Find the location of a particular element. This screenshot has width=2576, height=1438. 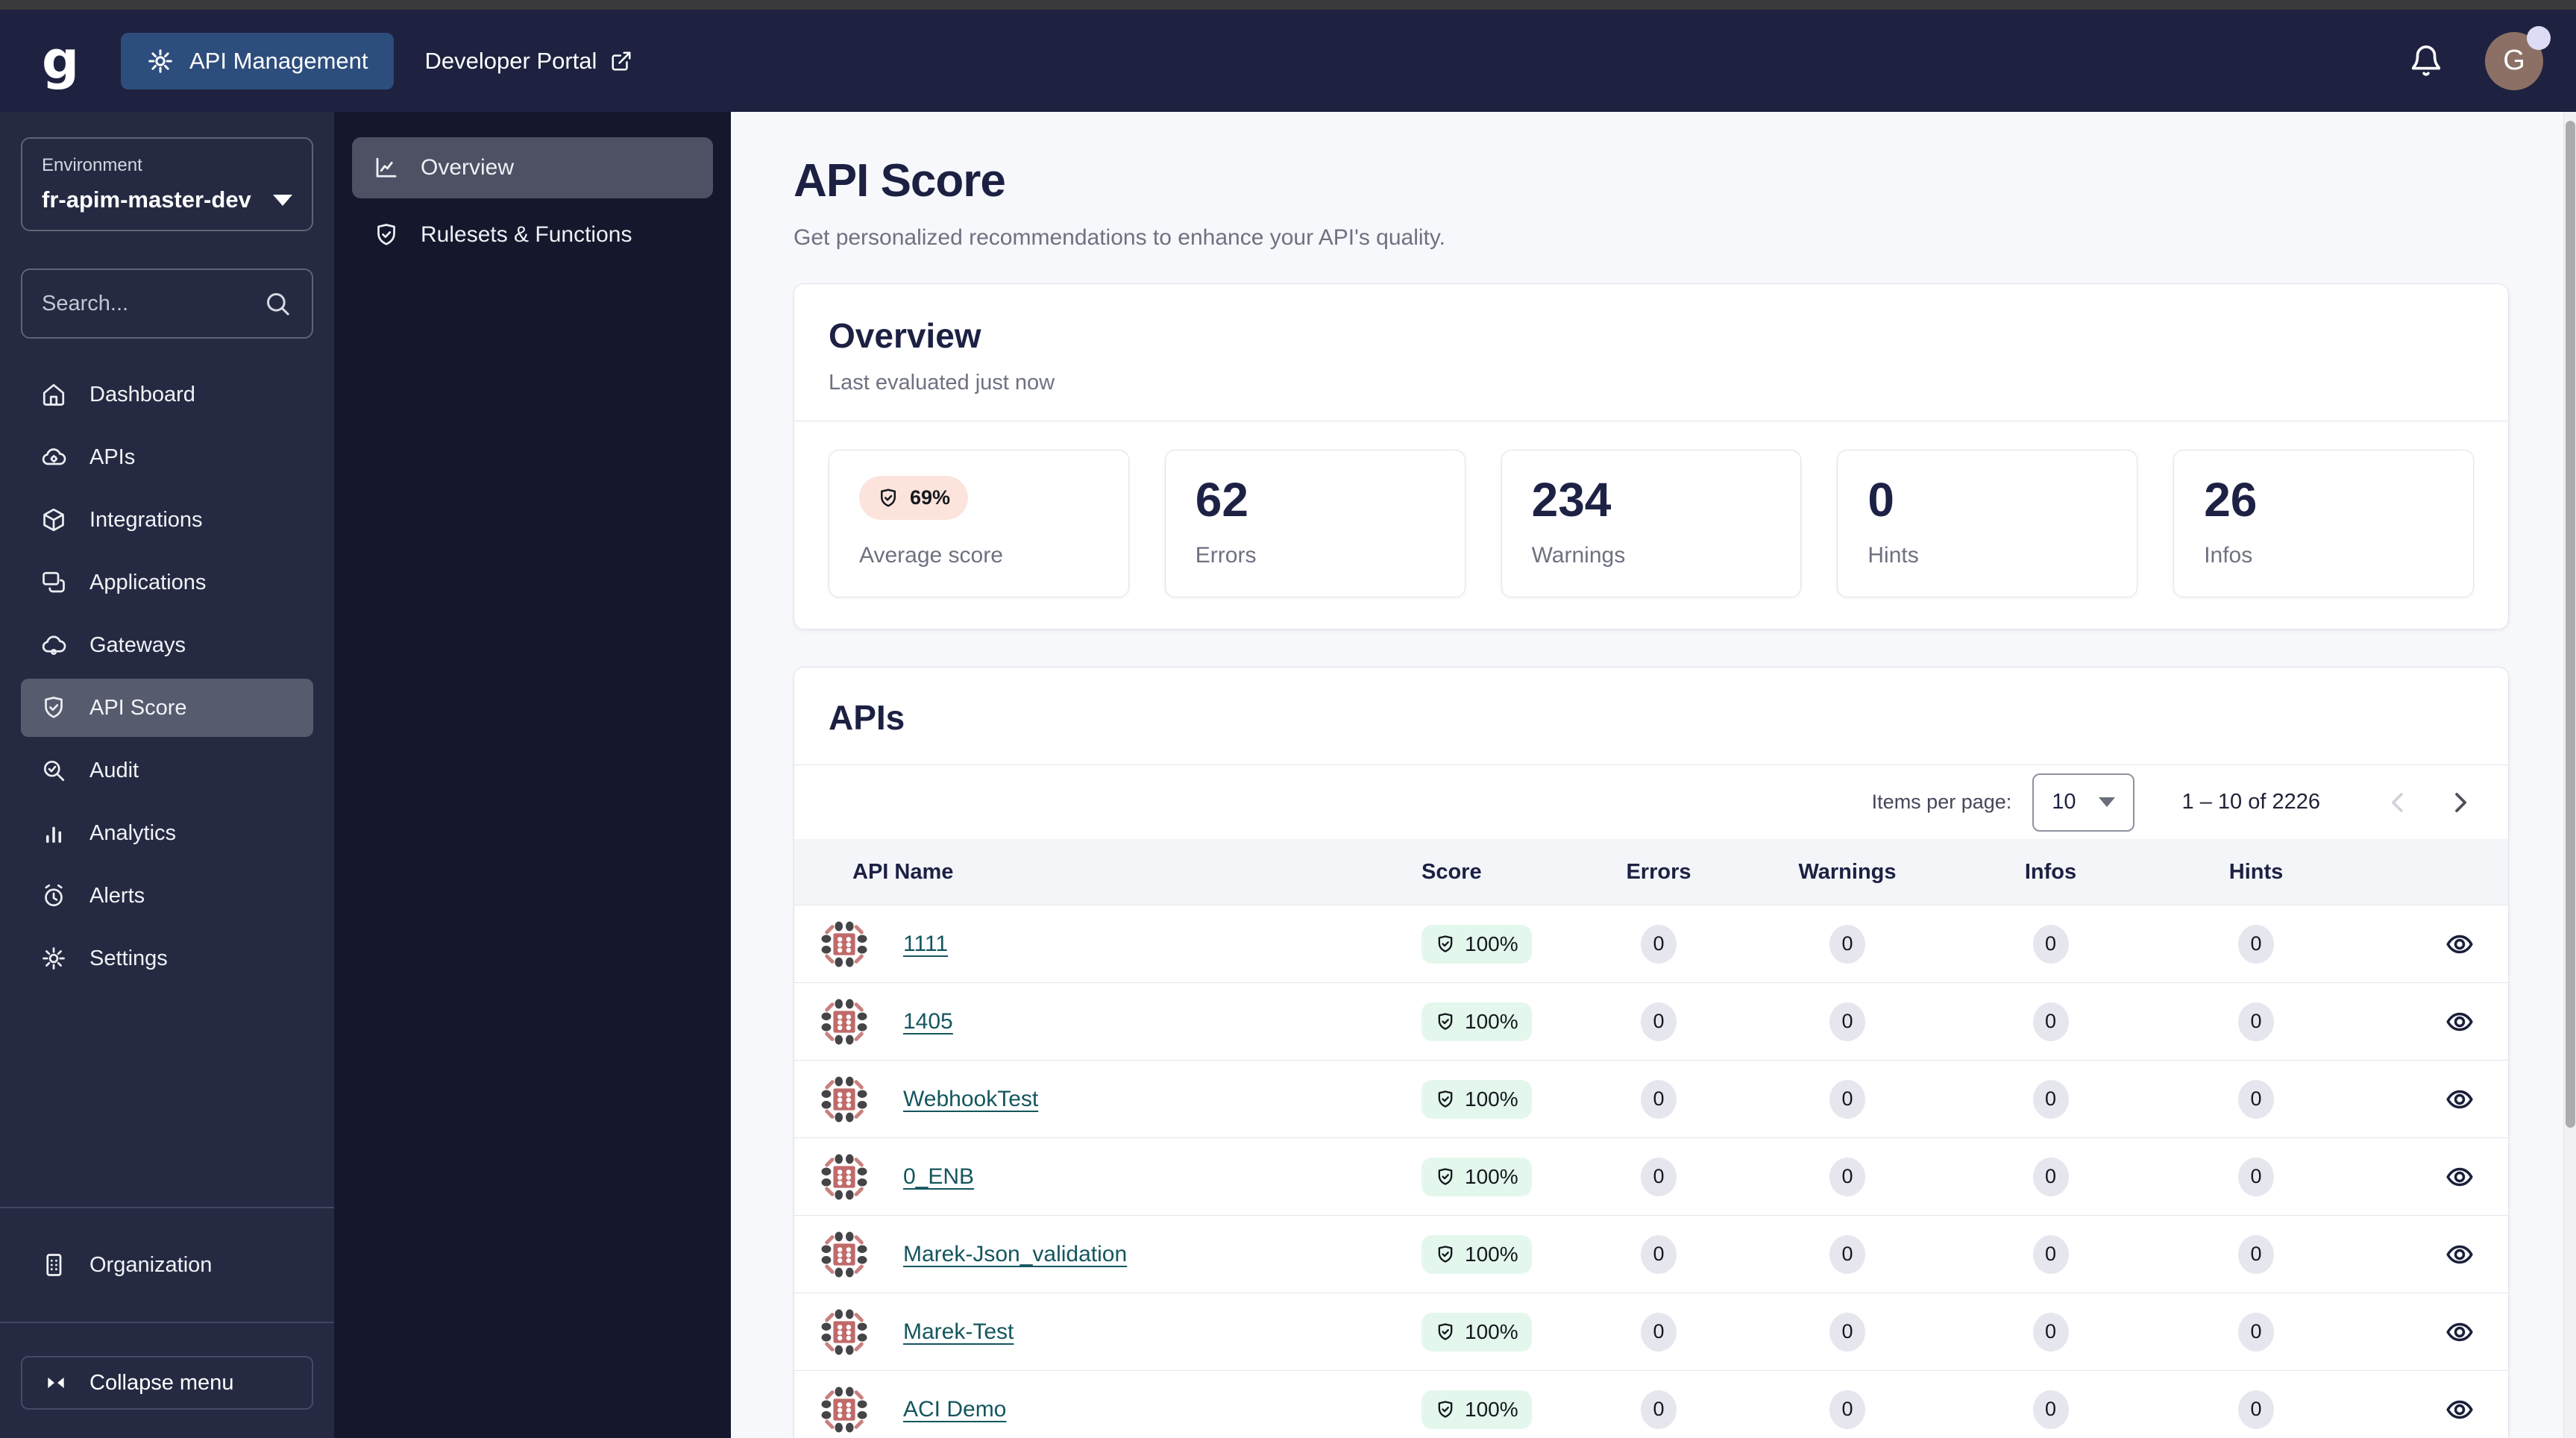

sidebar-item-label: Settings is located at coordinates (129, 958).